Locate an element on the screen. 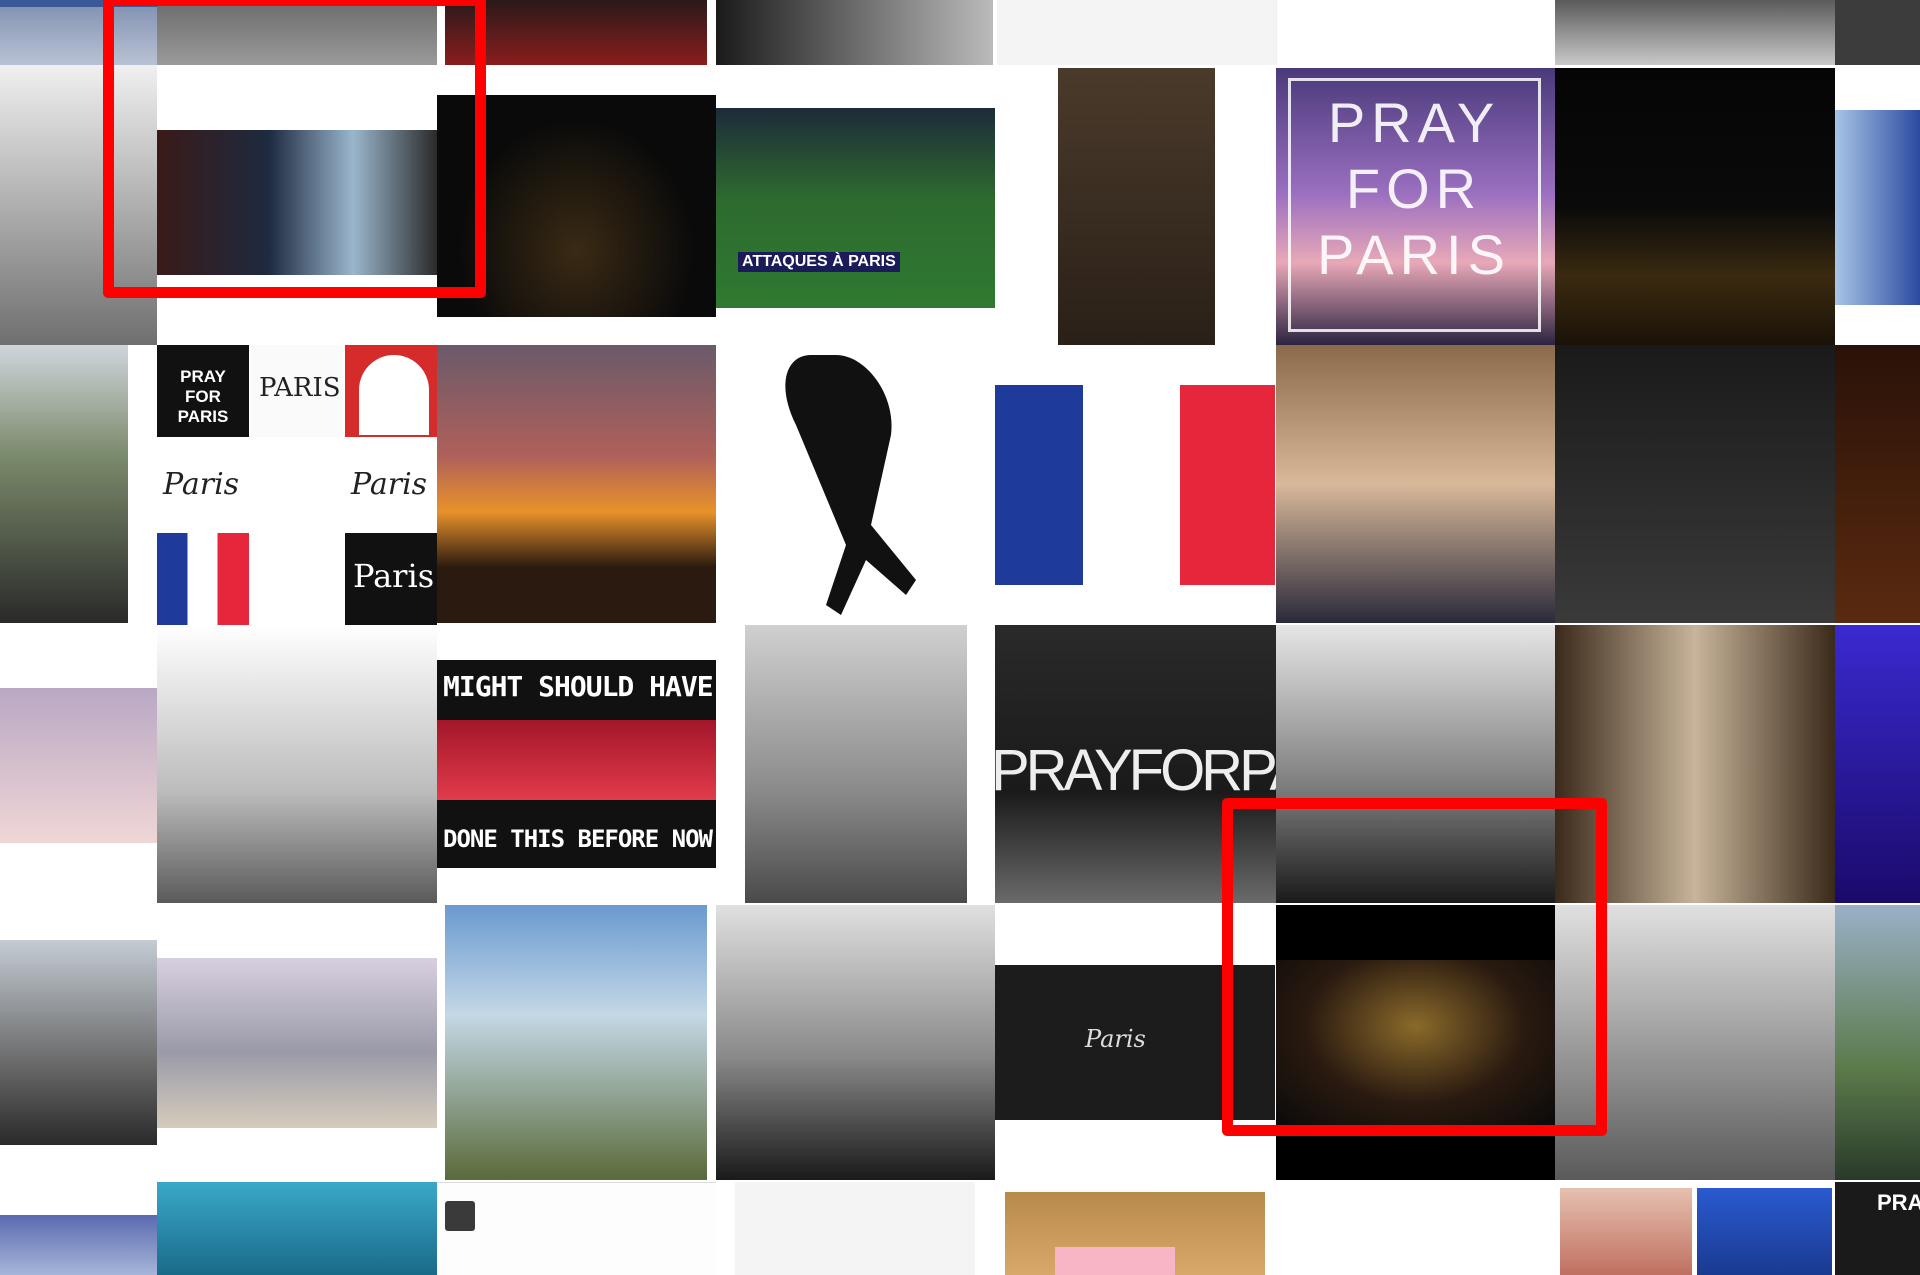 The height and width of the screenshot is (1275, 1920). pray-for-paris-banner: PRAYFORPAR is located at coordinates (1135, 770).